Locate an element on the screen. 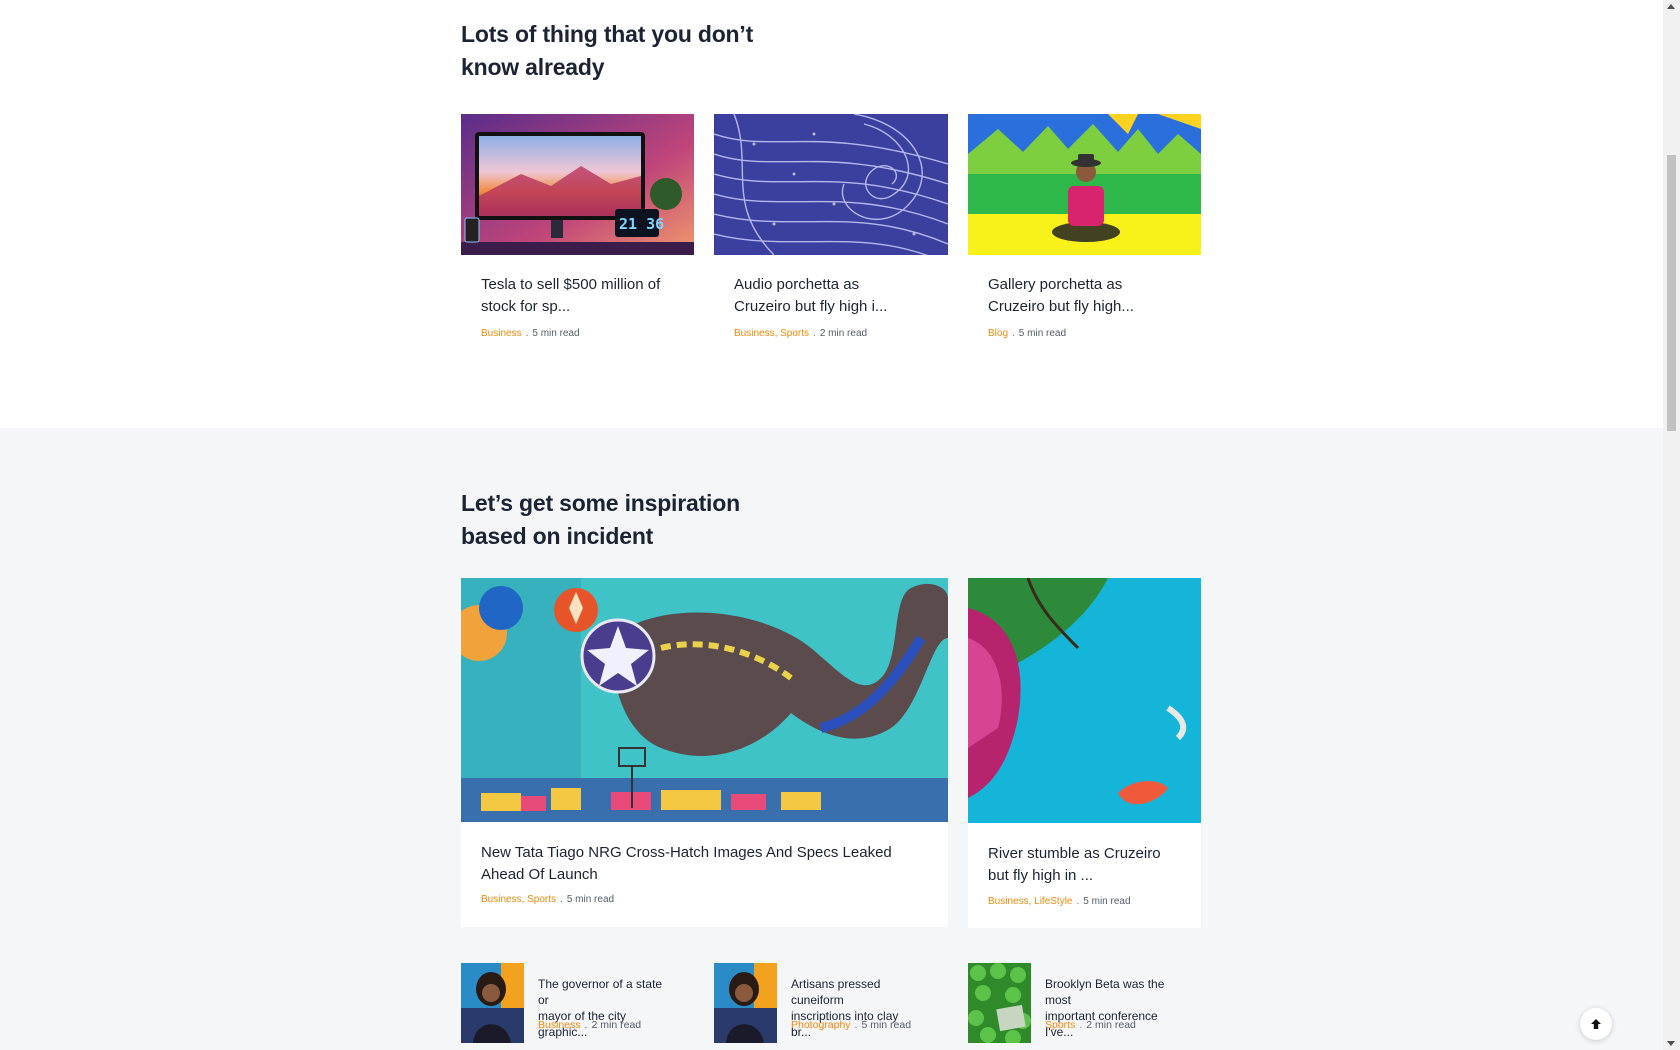  post-categories: Blog is located at coordinates (998, 333).